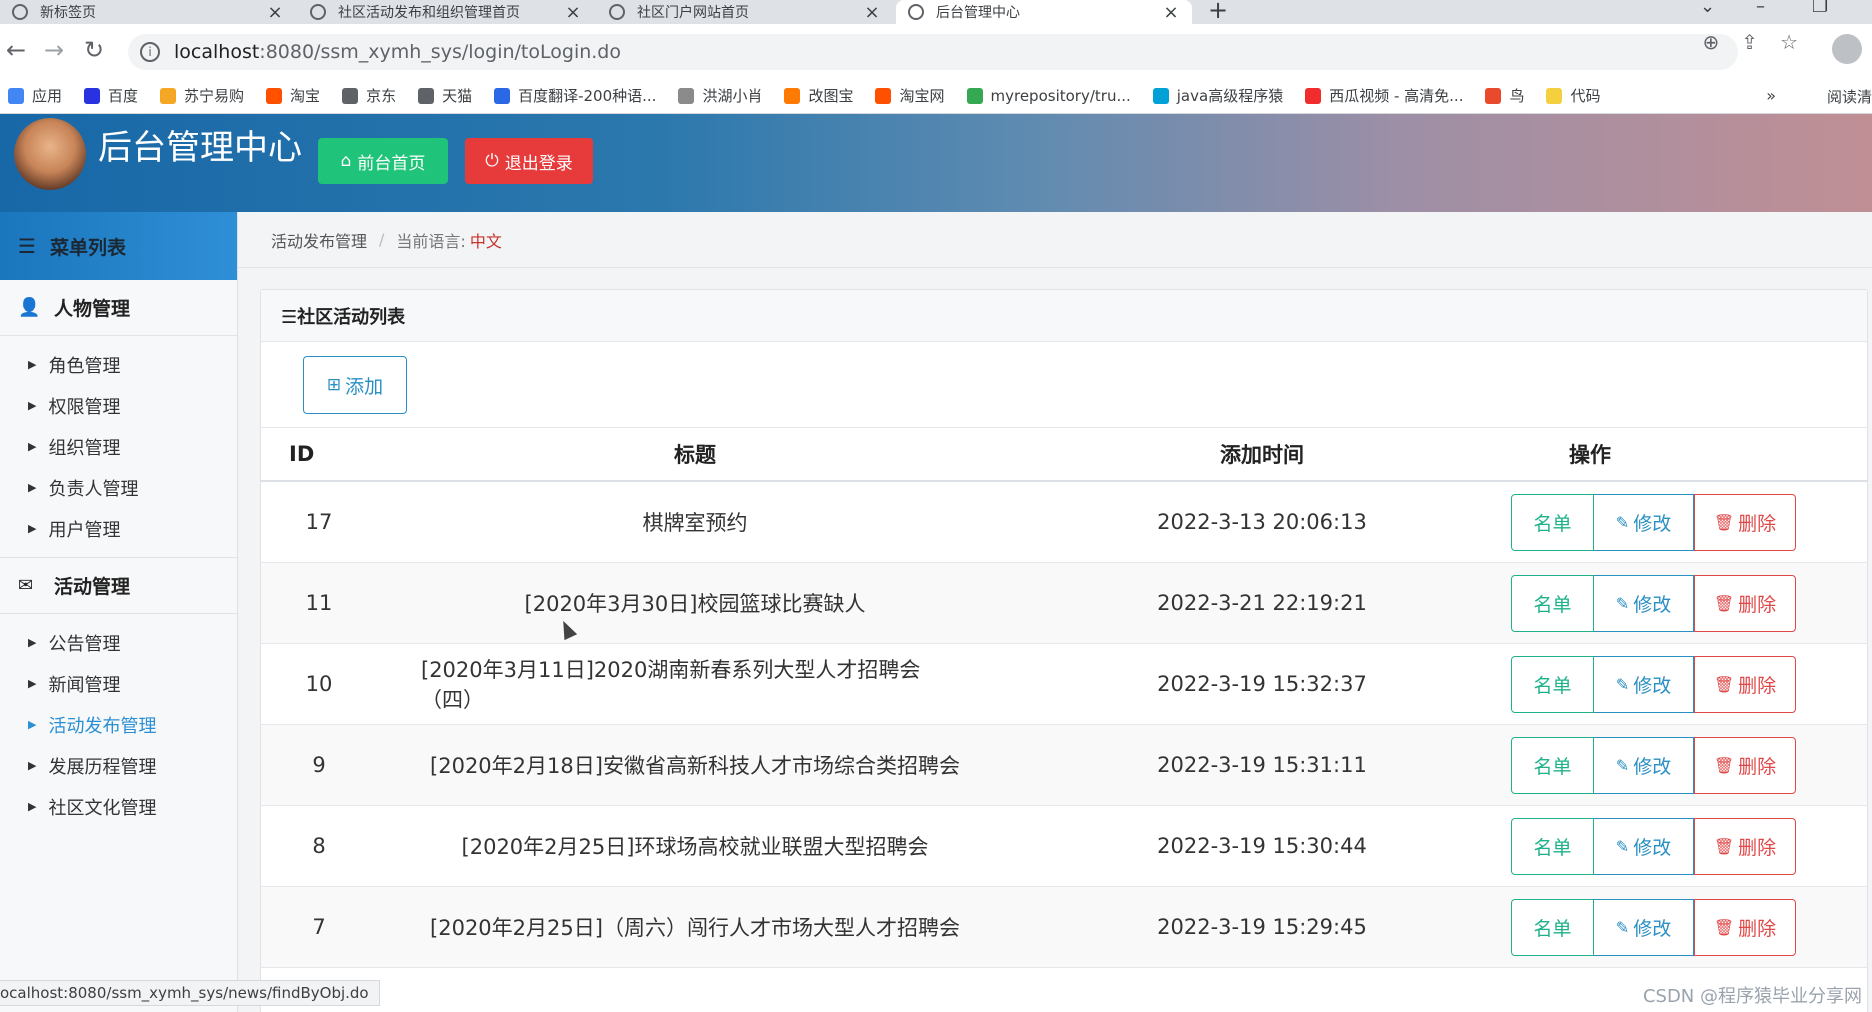  Describe the element at coordinates (355, 385) in the screenshot. I see `add-button: ⊞ 添加` at that location.